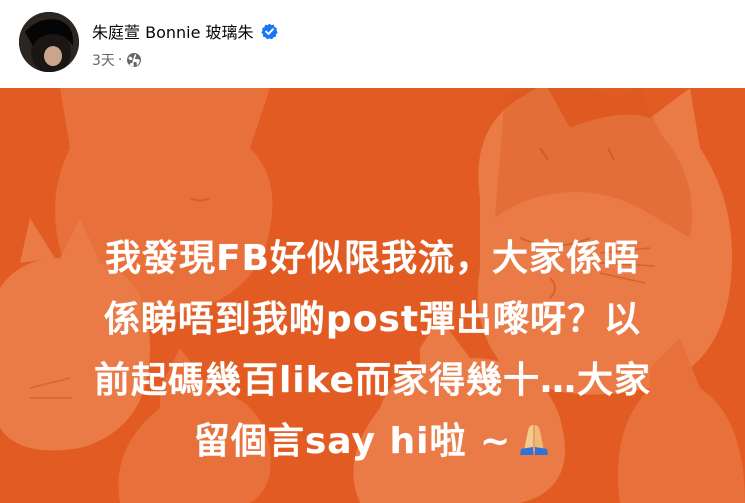 Image resolution: width=745 pixels, height=503 pixels. What do you see at coordinates (134, 60) in the screenshot?
I see `globe-icon` at bounding box center [134, 60].